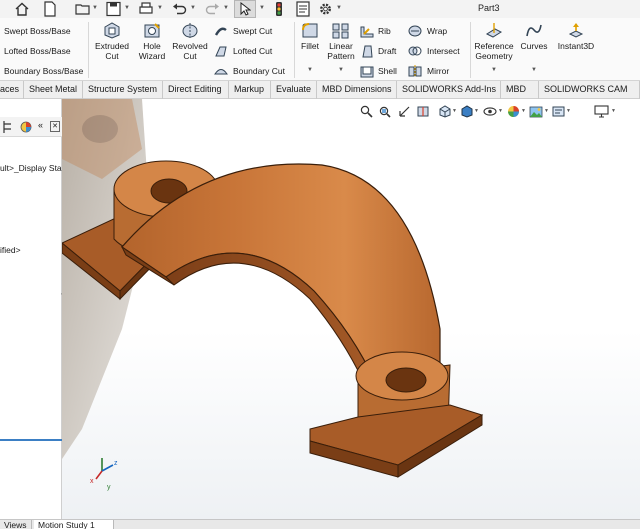 Image resolution: width=640 pixels, height=529 pixels. Describe the element at coordinates (449, 90) in the screenshot. I see `tab-solidworks-add-ins: SOLIDWORKS Add-Ins` at that location.